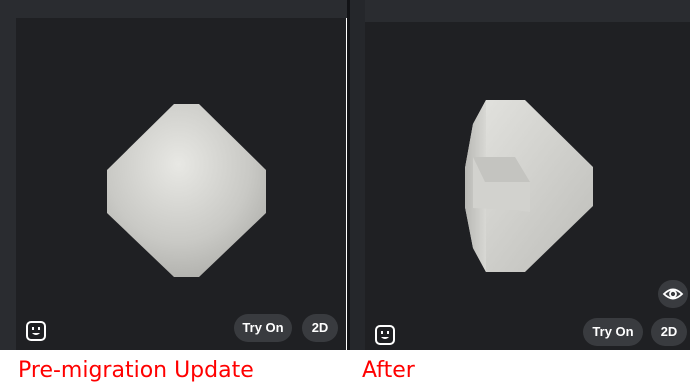 This screenshot has width=690, height=390. I want to click on caption-after: After, so click(388, 370).